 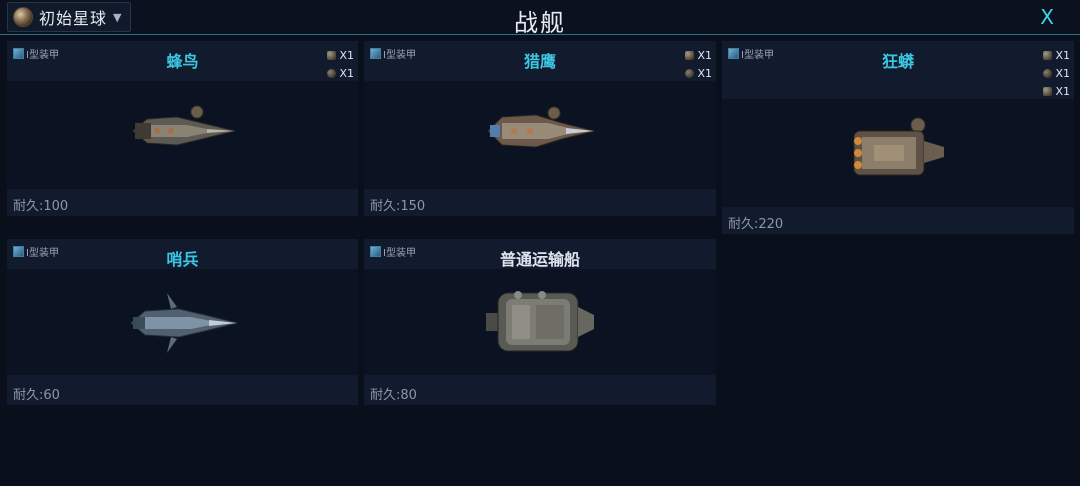 What do you see at coordinates (539, 61) in the screenshot?
I see `ship-name: 猎鹰` at bounding box center [539, 61].